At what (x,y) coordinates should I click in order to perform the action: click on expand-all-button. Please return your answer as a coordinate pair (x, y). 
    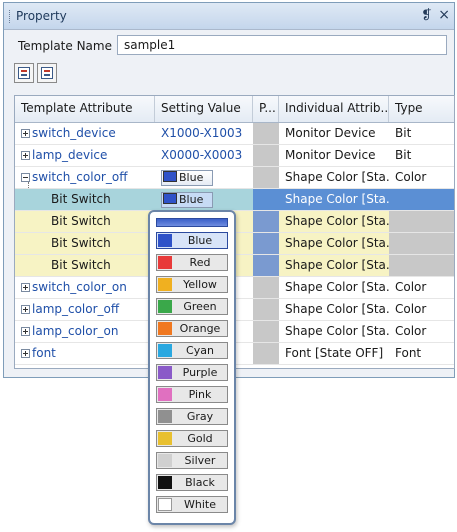
    Looking at the image, I should click on (24, 73).